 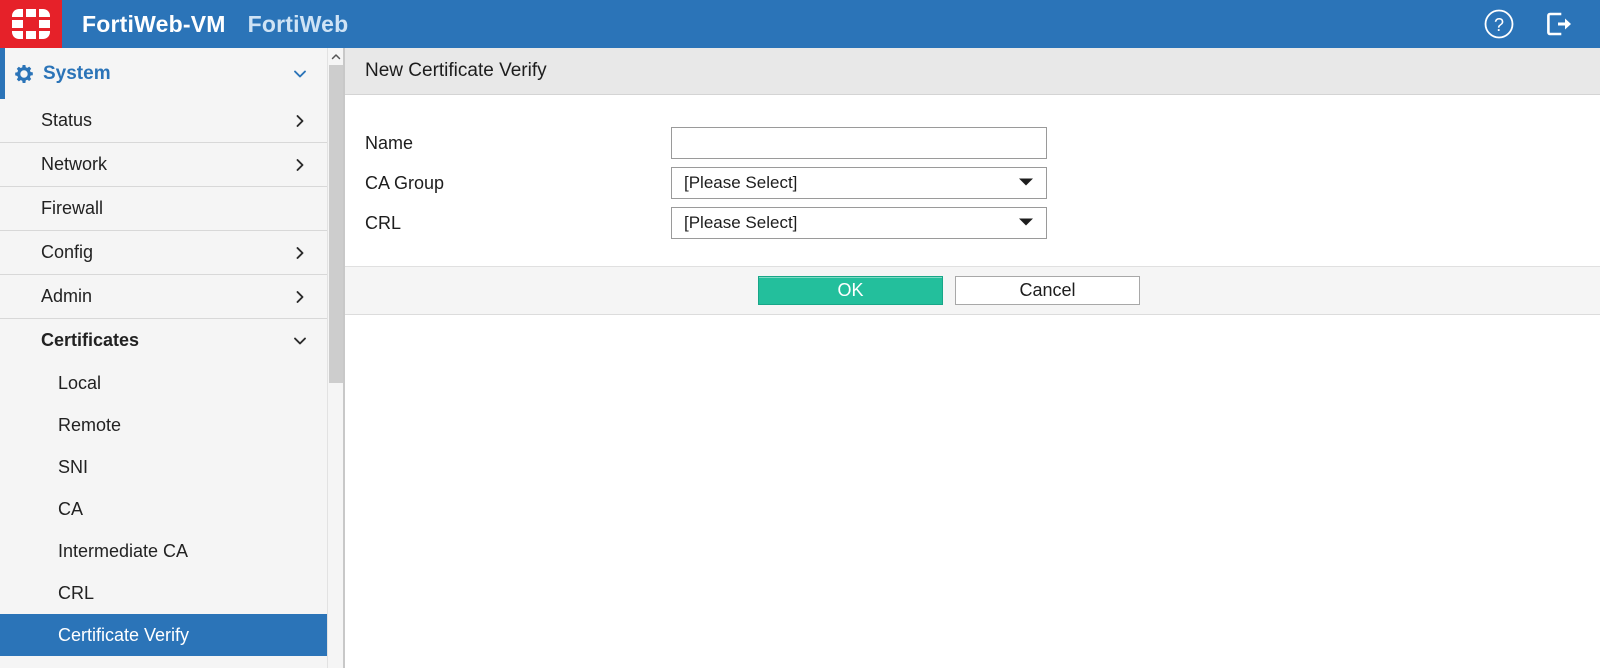 I want to click on sidebar-subitem-label: Remote, so click(x=90, y=424).